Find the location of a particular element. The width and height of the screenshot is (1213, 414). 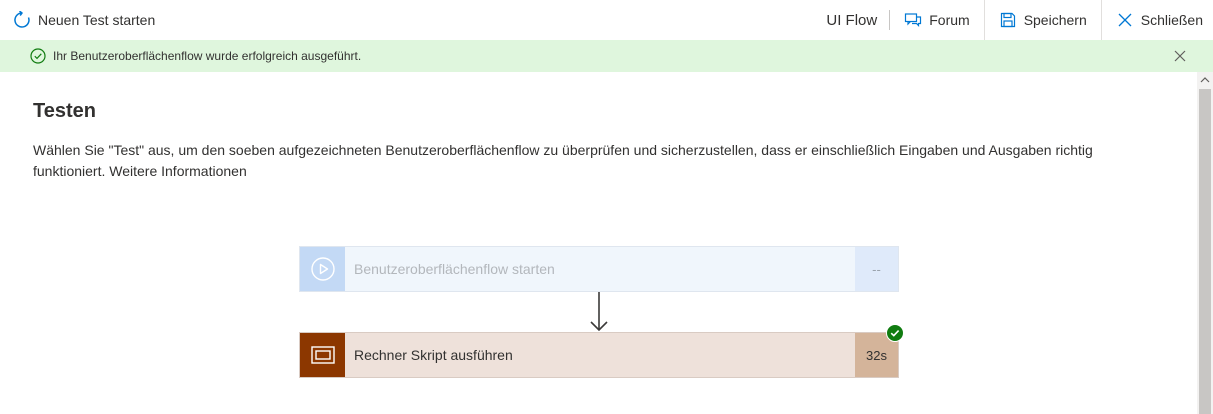

flow-step-label: Benutzeroberflächenflow starten is located at coordinates (454, 269).